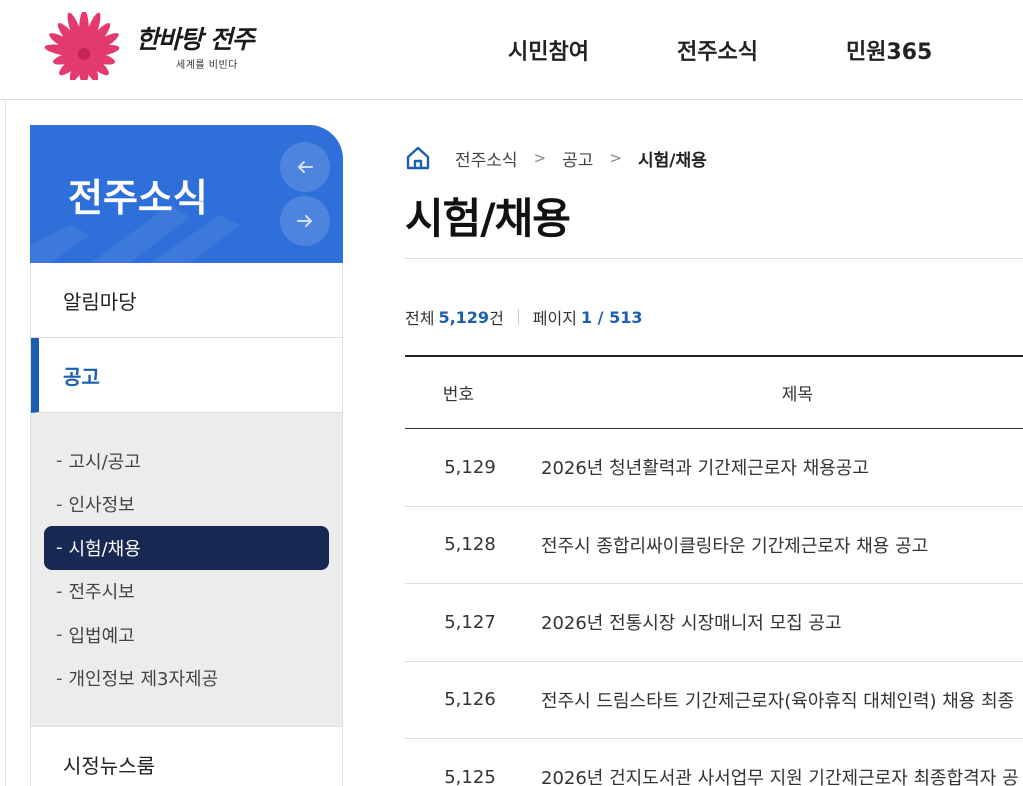 The height and width of the screenshot is (786, 1023). I want to click on row-title-link: 2026년 건지도서관 사서업무 지원 기간제근로자 최종합격자 공, so click(777, 775).